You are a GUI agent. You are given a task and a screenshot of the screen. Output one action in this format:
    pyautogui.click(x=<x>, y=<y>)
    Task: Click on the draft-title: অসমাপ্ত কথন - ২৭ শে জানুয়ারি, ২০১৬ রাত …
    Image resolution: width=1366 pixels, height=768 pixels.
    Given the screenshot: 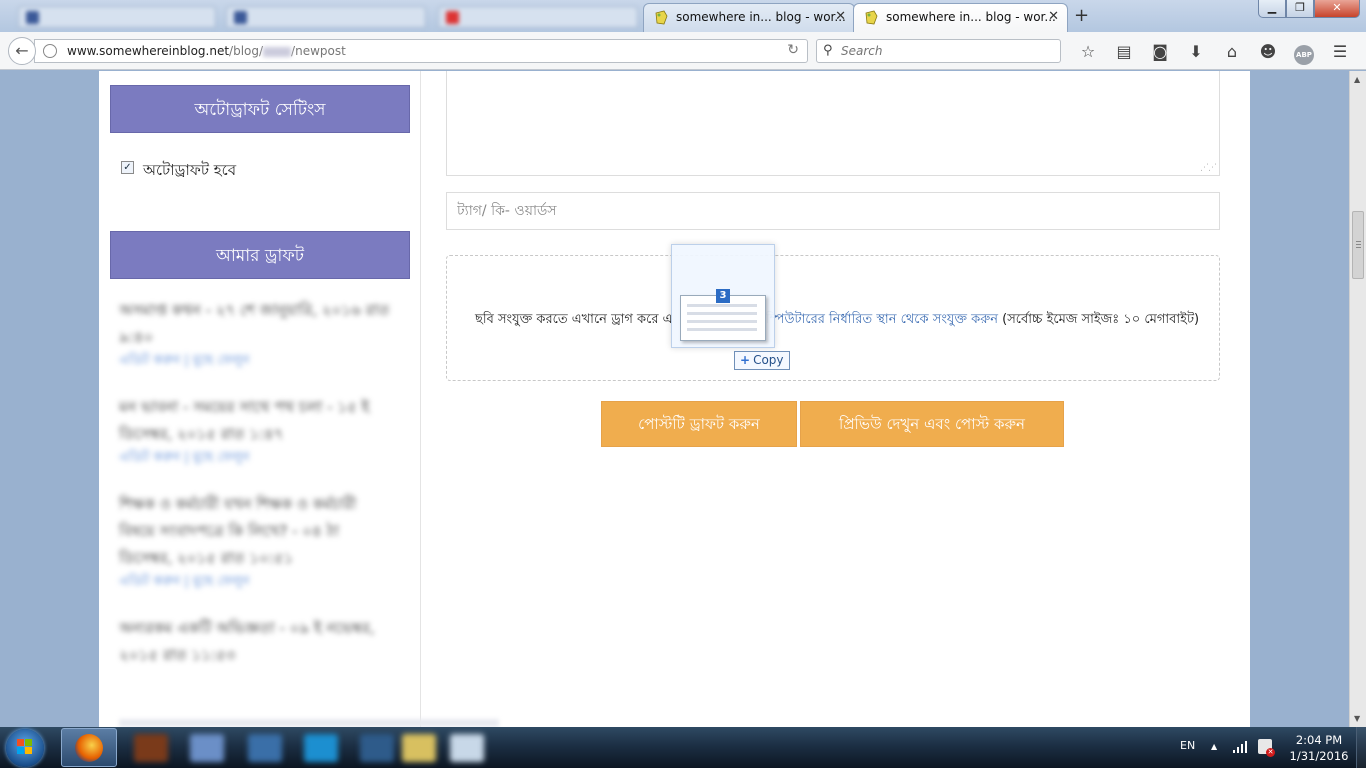 What is the action you would take?
    pyautogui.click(x=255, y=324)
    